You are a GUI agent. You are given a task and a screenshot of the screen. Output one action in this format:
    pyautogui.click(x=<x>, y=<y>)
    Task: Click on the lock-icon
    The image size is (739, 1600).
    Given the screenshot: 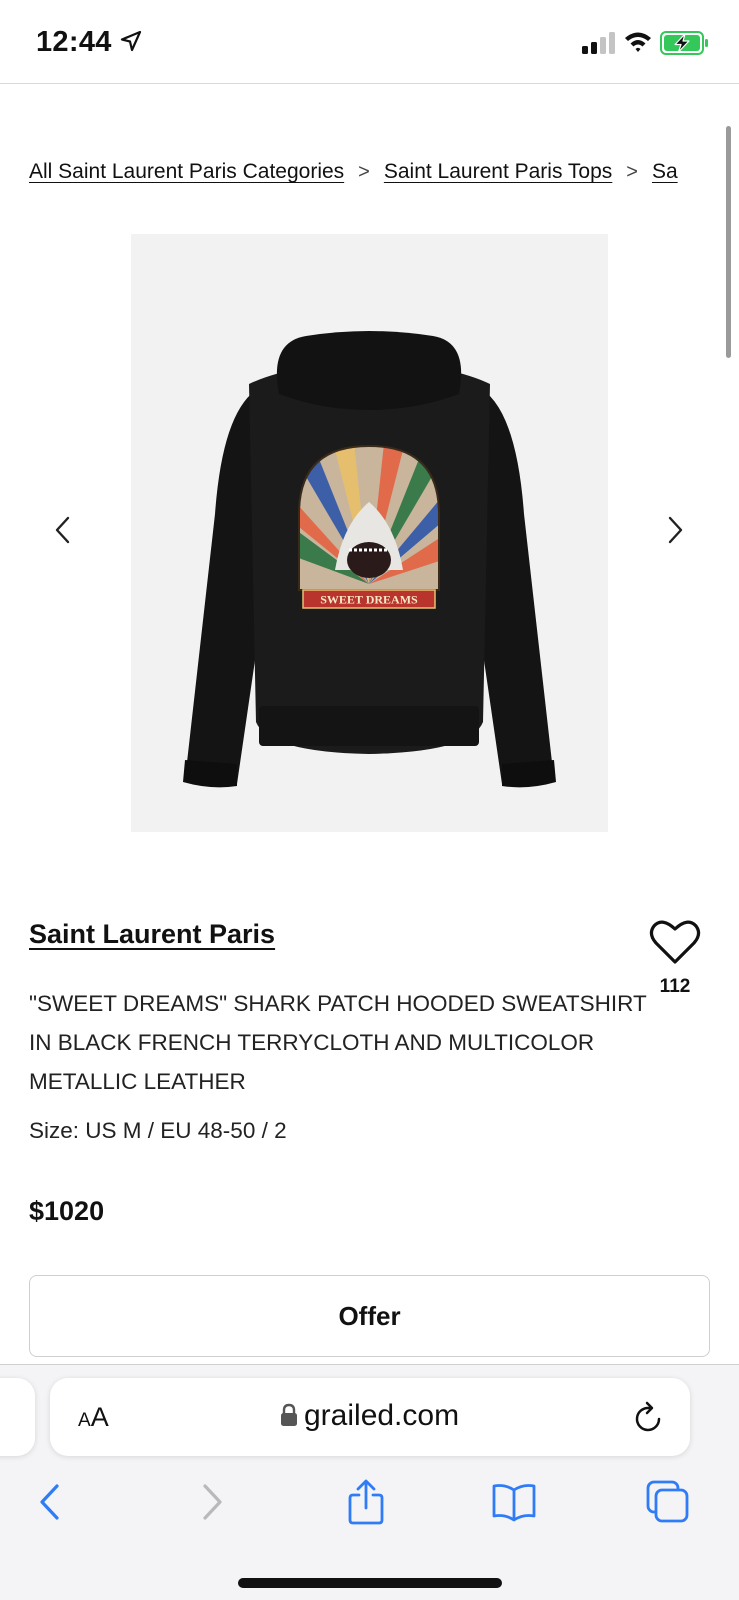 What is the action you would take?
    pyautogui.click(x=289, y=1414)
    